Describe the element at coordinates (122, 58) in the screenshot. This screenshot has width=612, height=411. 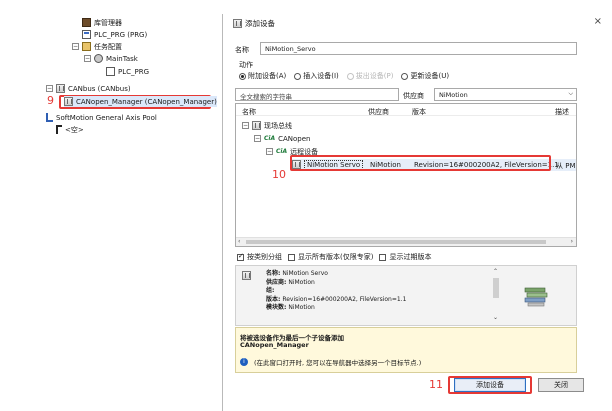
I see `tree-item-label: MainTask` at that location.